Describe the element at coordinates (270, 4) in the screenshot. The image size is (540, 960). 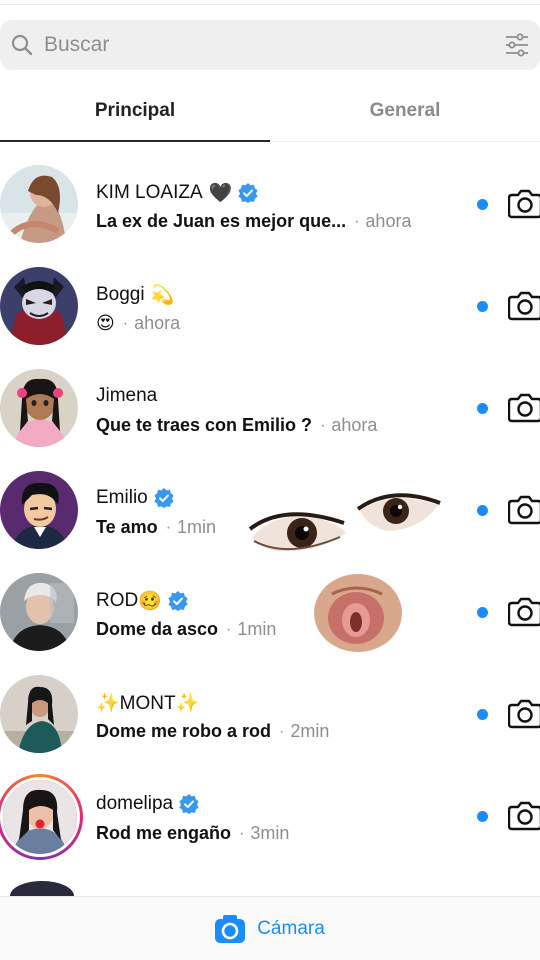
I see `top-divider` at that location.